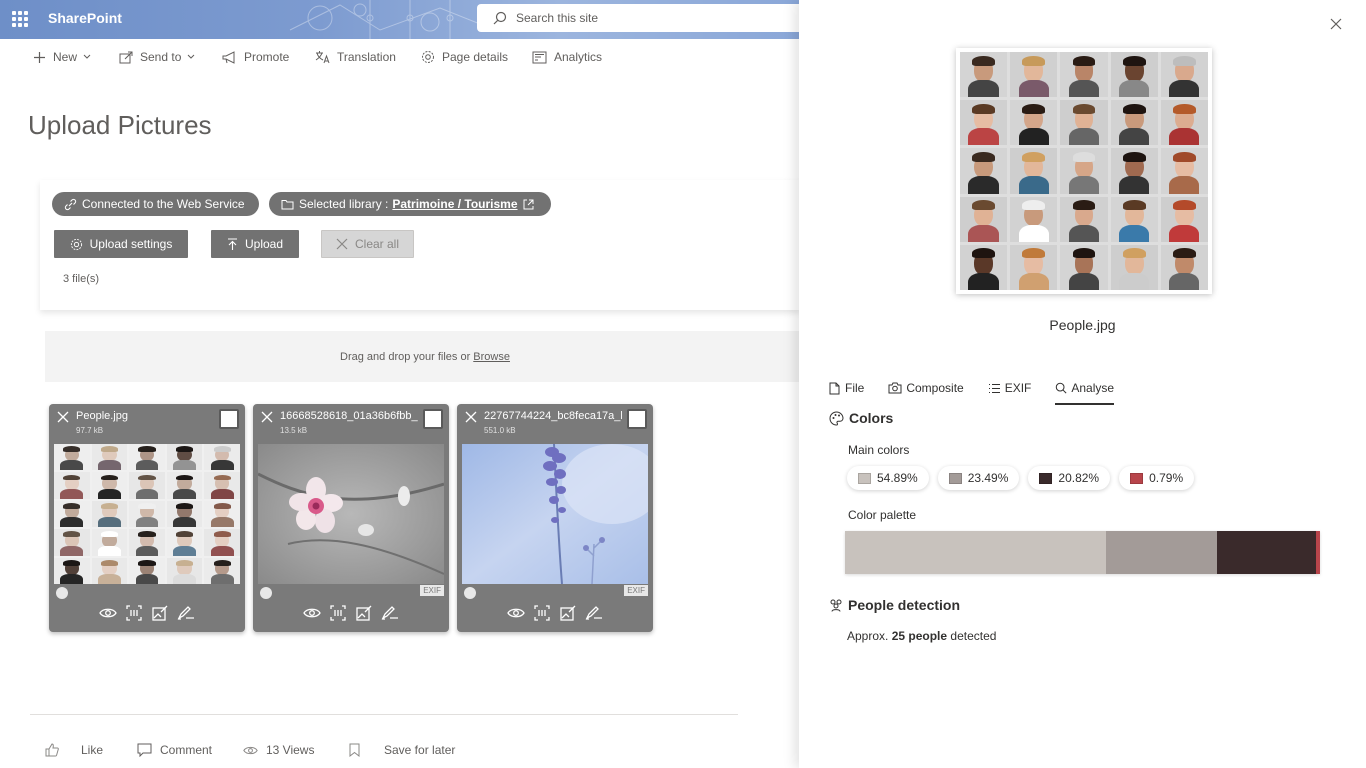 The height and width of the screenshot is (768, 1366). I want to click on comment-button: Comment, so click(174, 750).